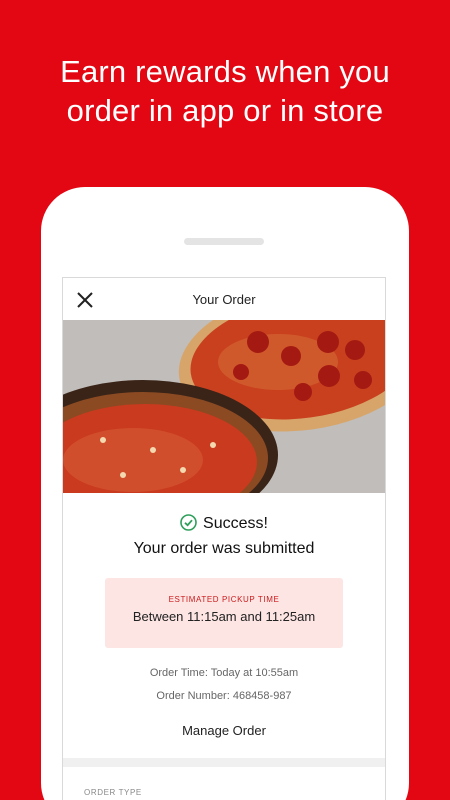 This screenshot has width=450, height=800. I want to click on promo-headline-line2: order in app or in store, so click(225, 110).